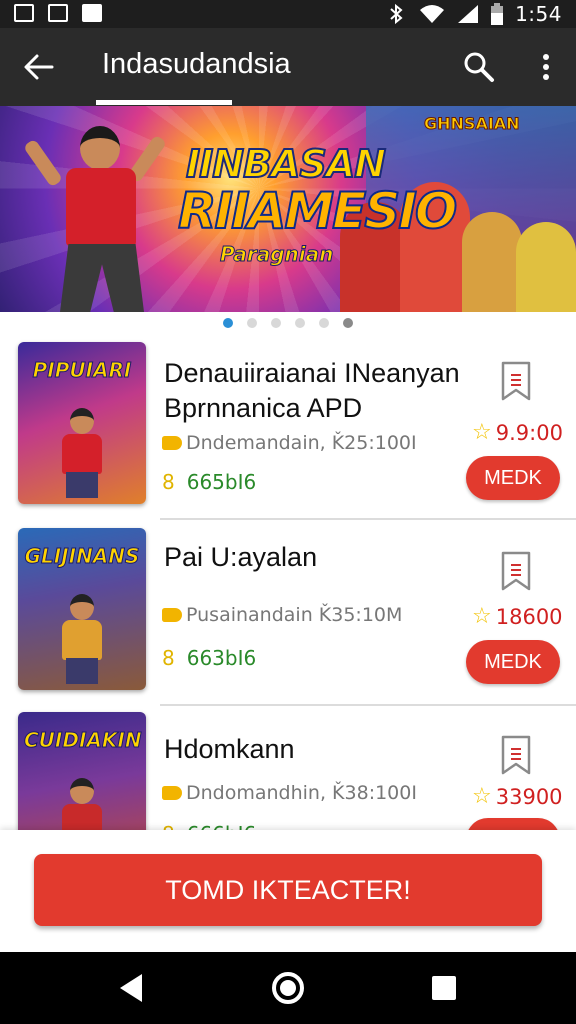  What do you see at coordinates (497, 14) in the screenshot?
I see `battery-icon` at bounding box center [497, 14].